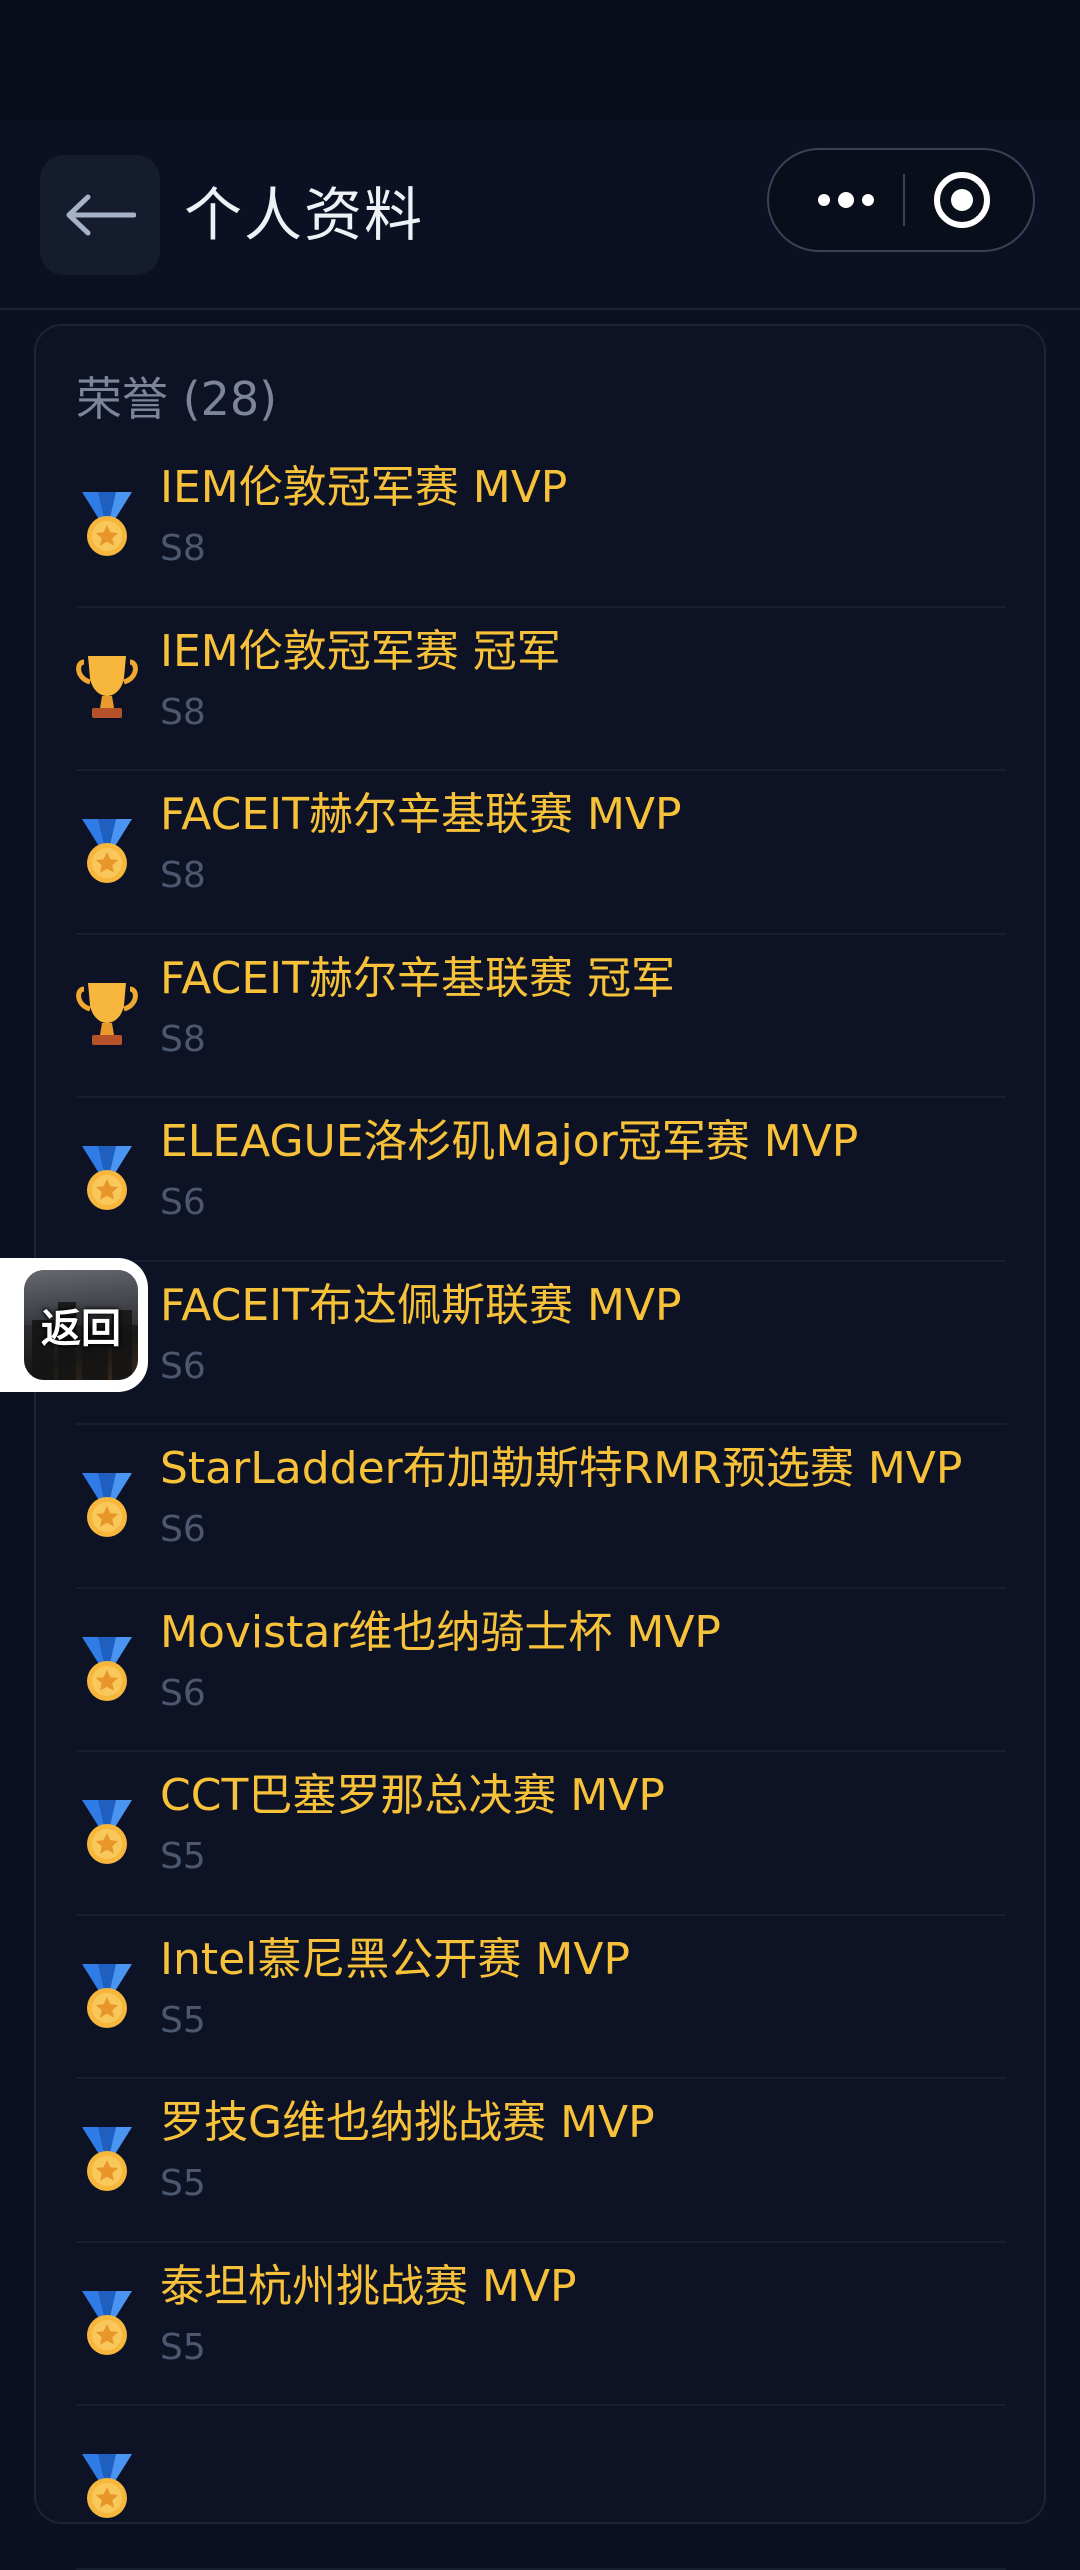  What do you see at coordinates (540, 215) in the screenshot?
I see `navigation-bar: 个人资料` at bounding box center [540, 215].